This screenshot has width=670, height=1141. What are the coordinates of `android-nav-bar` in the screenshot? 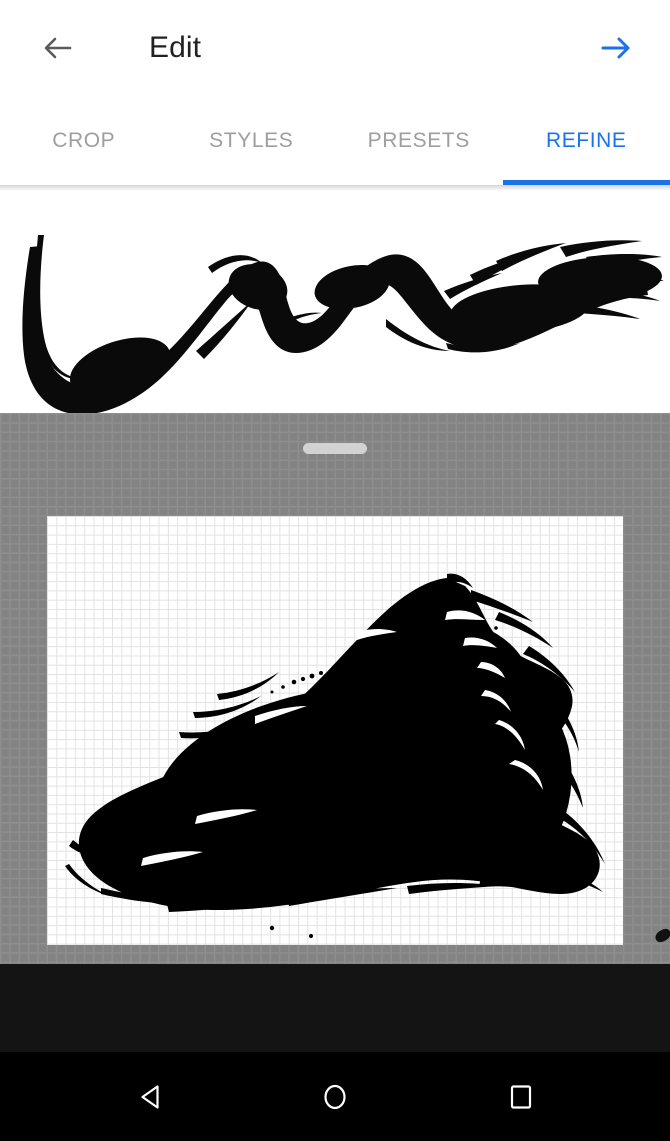 It's located at (335, 1096).